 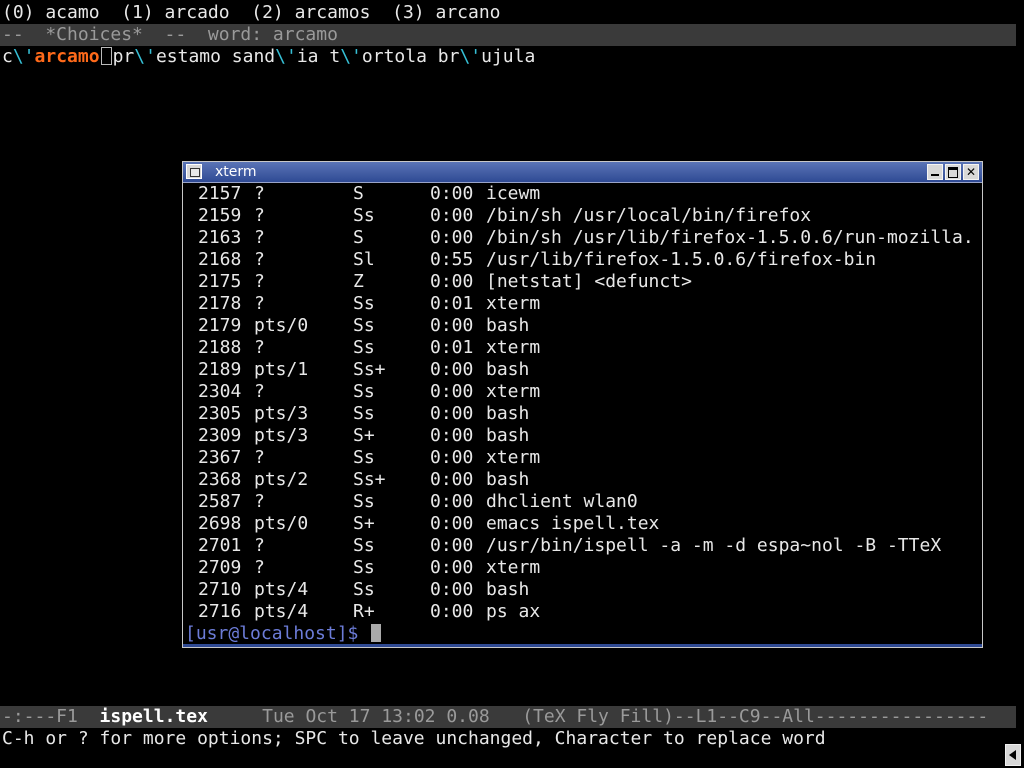 I want to click on process-command: ps ax, so click(x=513, y=611).